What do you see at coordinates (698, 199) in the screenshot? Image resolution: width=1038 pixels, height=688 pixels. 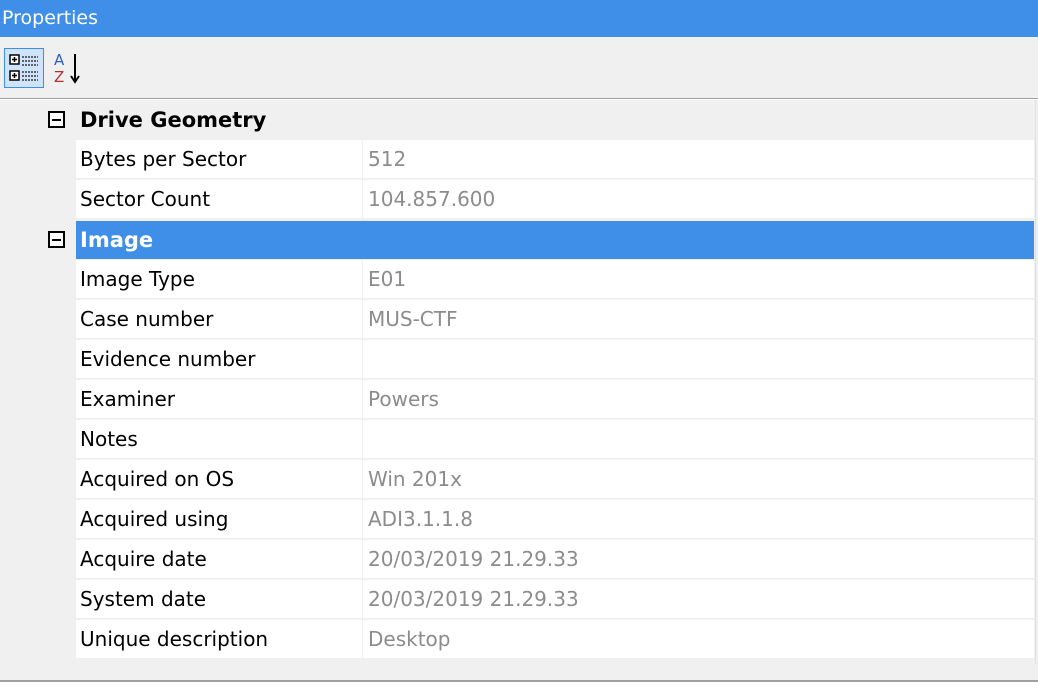 I see `property-value: 104.857.600` at bounding box center [698, 199].